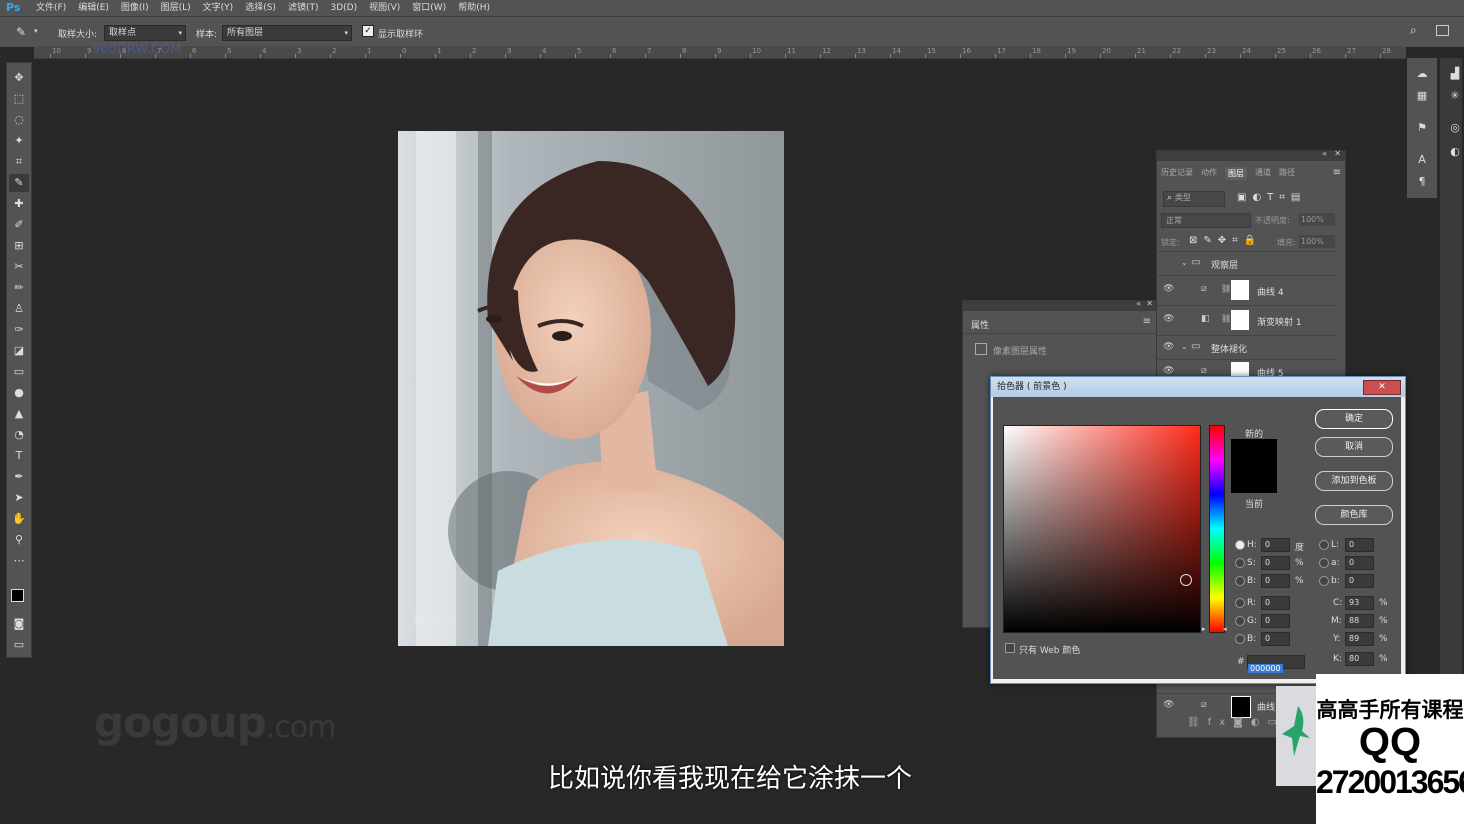 The width and height of the screenshot is (1464, 824). Describe the element at coordinates (1275, 621) in the screenshot. I see `g-field: 0` at that location.